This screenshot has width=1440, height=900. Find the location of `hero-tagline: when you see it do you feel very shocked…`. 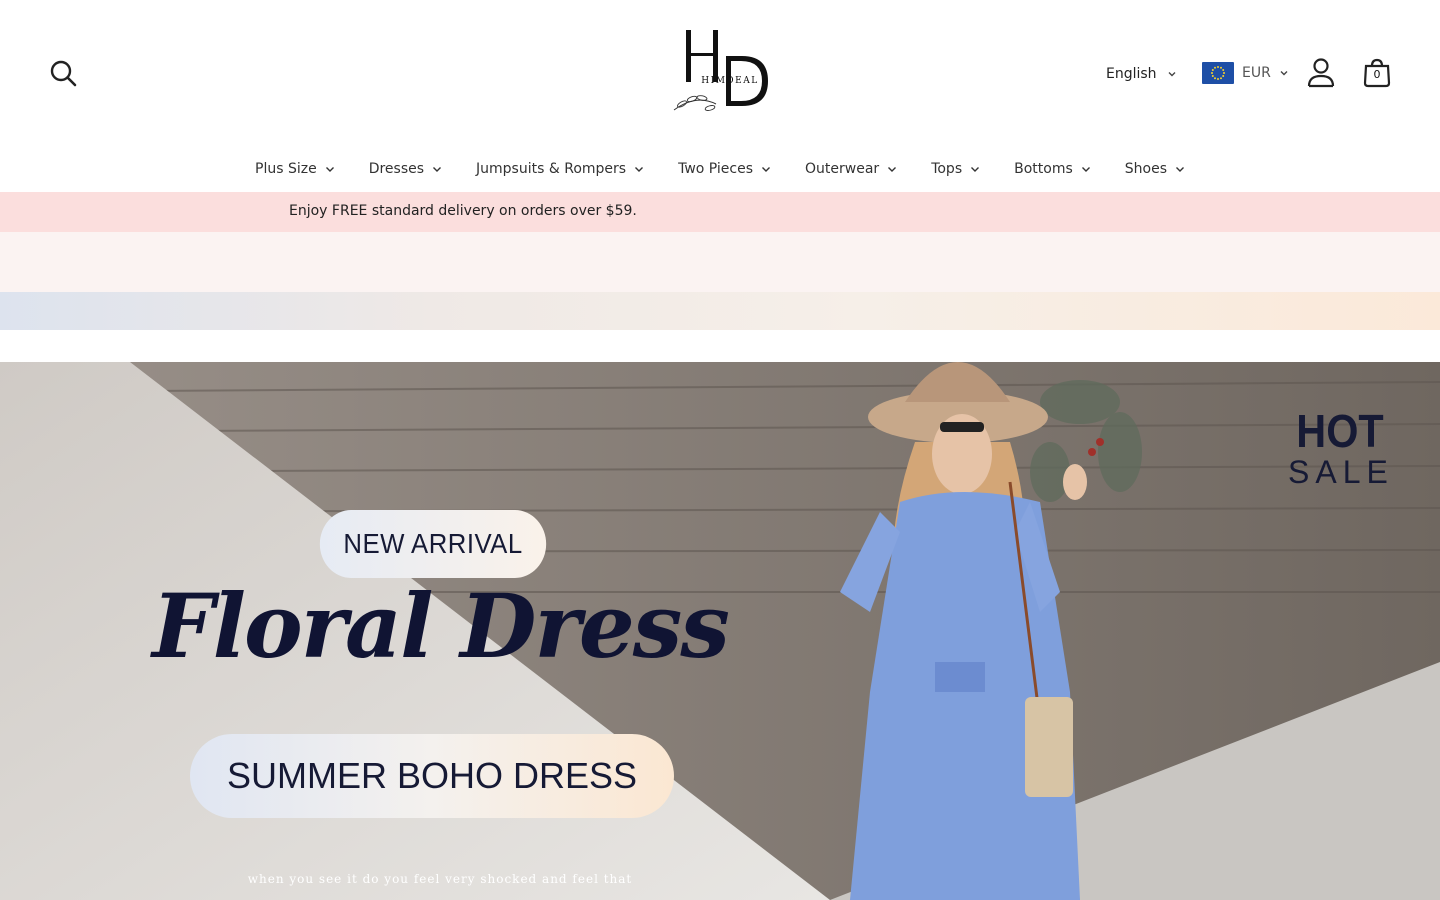

hero-tagline: when you see it do you feel very shocked… is located at coordinates (440, 879).